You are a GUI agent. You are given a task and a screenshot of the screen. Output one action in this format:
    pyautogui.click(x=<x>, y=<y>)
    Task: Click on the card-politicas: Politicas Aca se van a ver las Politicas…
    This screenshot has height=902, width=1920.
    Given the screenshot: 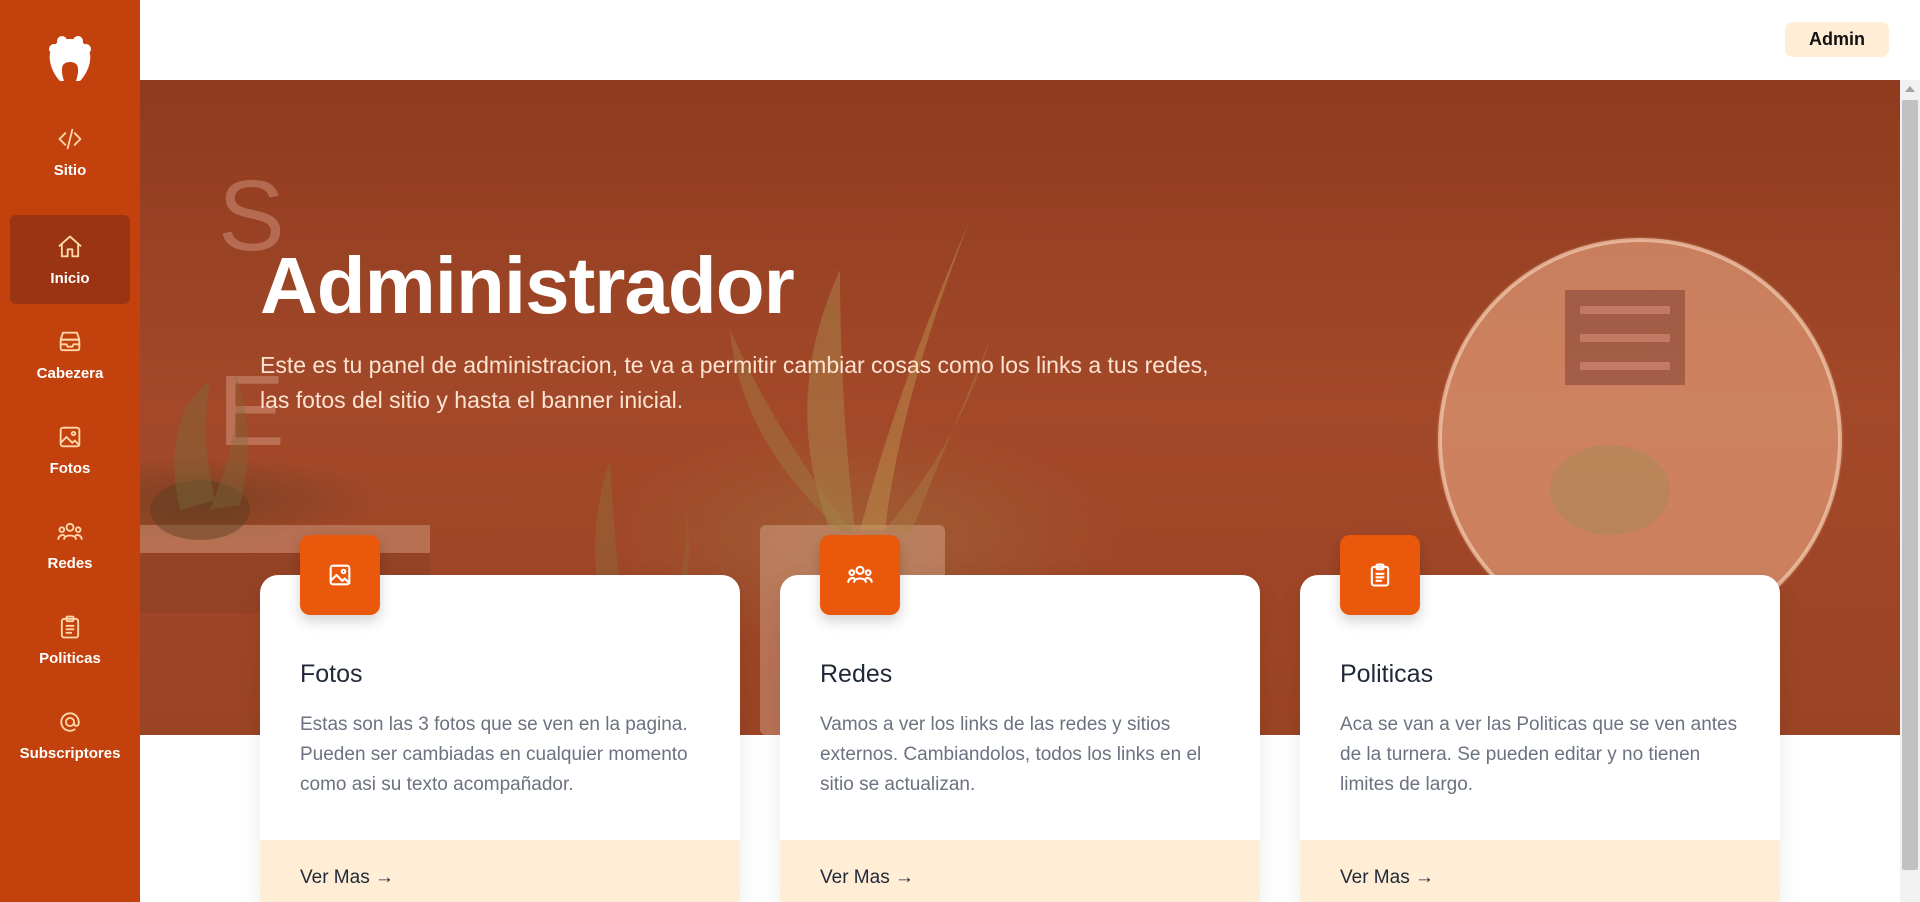 What is the action you would take?
    pyautogui.click(x=1540, y=738)
    